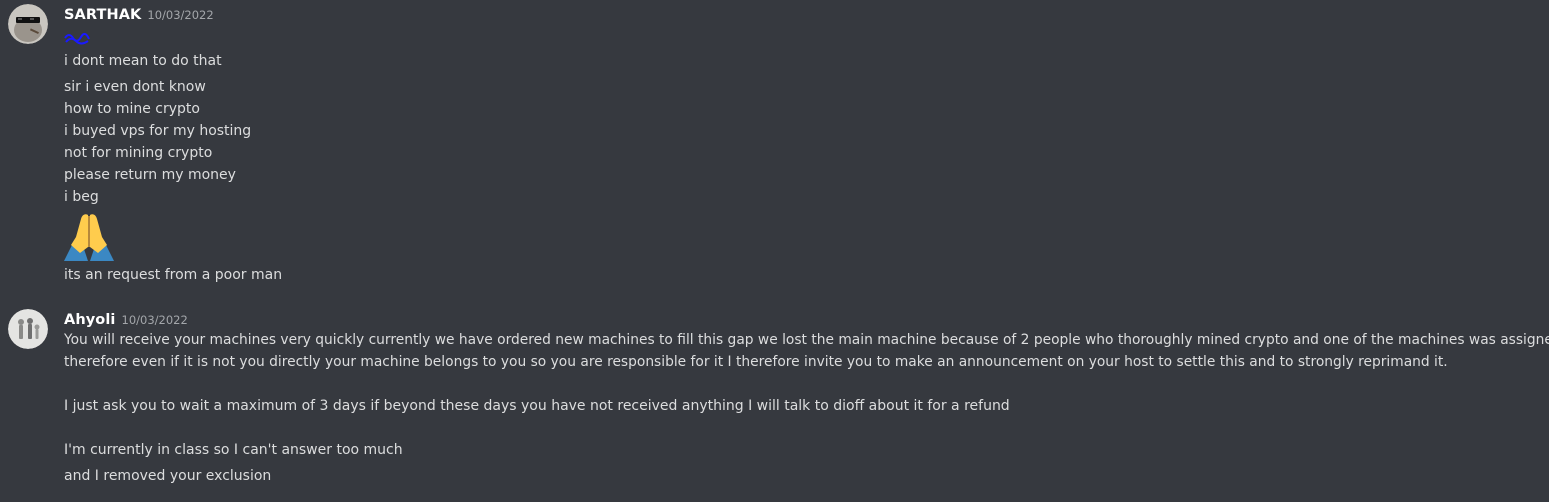  Describe the element at coordinates (135, 87) in the screenshot. I see `message-text: sir i even dont know` at that location.